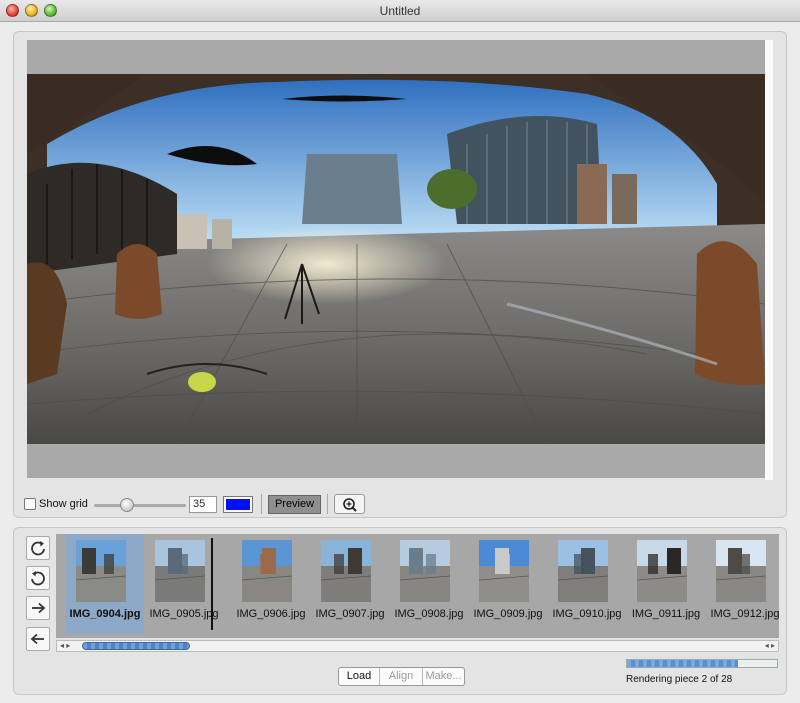 This screenshot has height=703, width=800. I want to click on arrow-right-icon, so click(39, 608).